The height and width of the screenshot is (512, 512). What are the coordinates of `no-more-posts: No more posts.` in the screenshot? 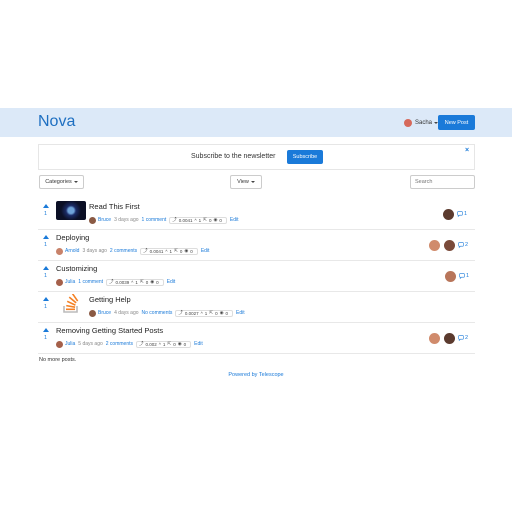 It's located at (58, 360).